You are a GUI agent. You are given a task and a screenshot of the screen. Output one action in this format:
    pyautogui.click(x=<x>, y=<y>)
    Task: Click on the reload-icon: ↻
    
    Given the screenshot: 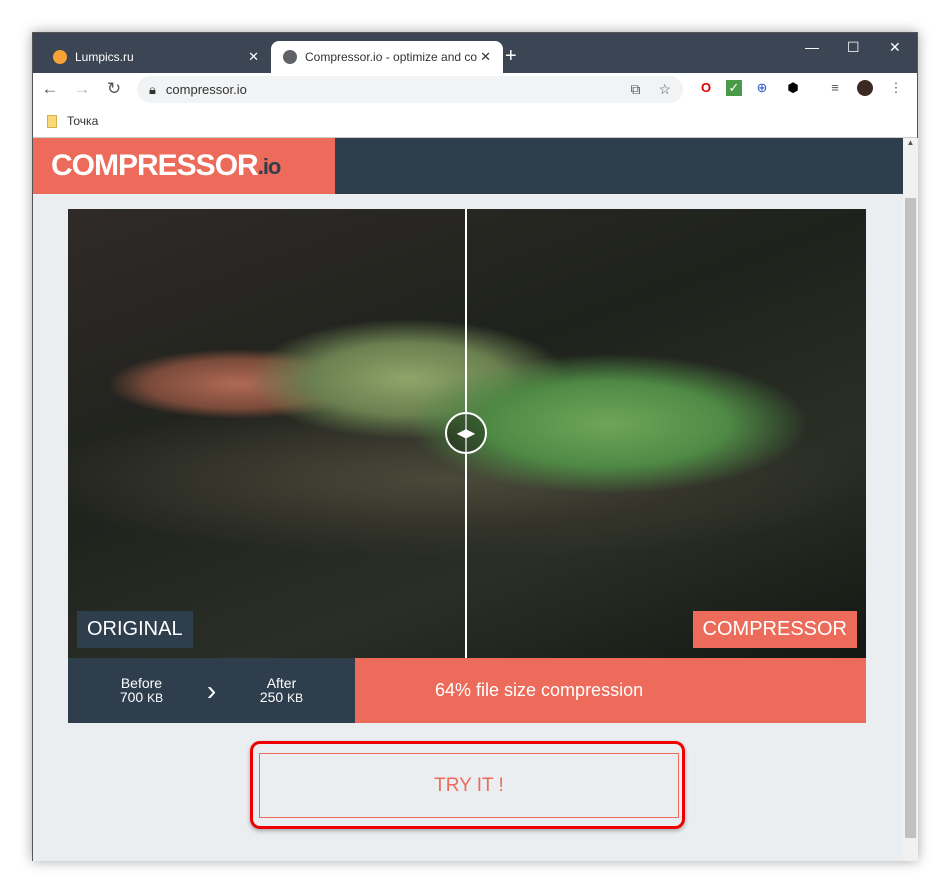 What is the action you would take?
    pyautogui.click(x=114, y=89)
    